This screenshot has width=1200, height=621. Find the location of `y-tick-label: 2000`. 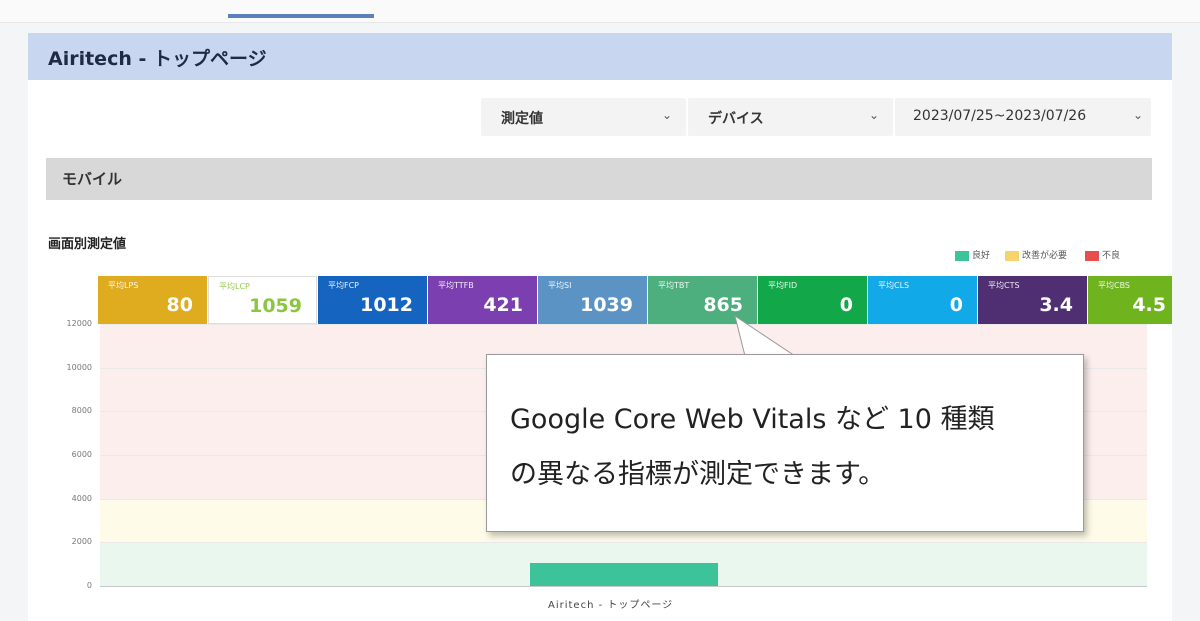

y-tick-label: 2000 is located at coordinates (81, 542).